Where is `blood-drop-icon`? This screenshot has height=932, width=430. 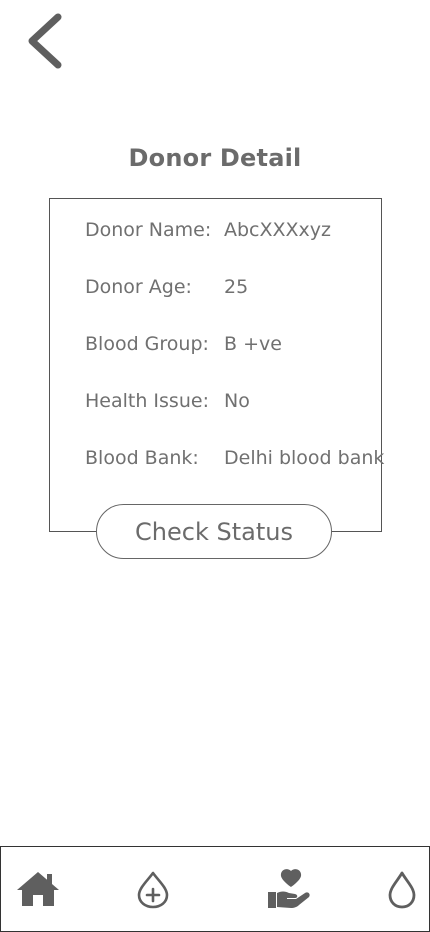 blood-drop-icon is located at coordinates (402, 890).